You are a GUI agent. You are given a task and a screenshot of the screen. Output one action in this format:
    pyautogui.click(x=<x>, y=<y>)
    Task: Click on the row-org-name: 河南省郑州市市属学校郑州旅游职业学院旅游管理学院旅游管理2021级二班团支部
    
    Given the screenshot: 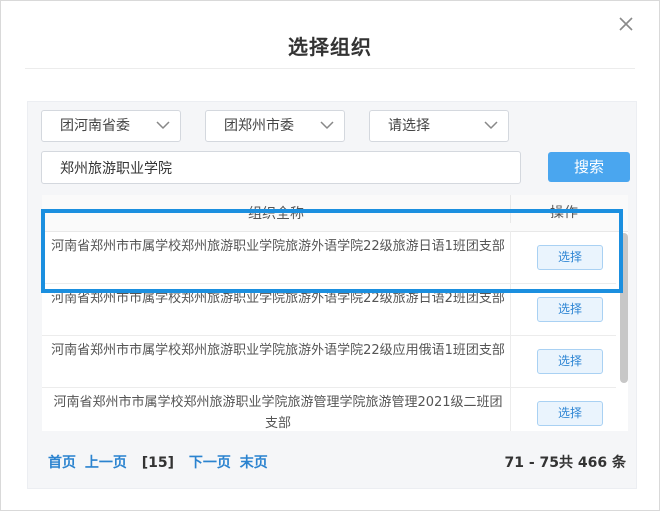 What is the action you would take?
    pyautogui.click(x=278, y=413)
    